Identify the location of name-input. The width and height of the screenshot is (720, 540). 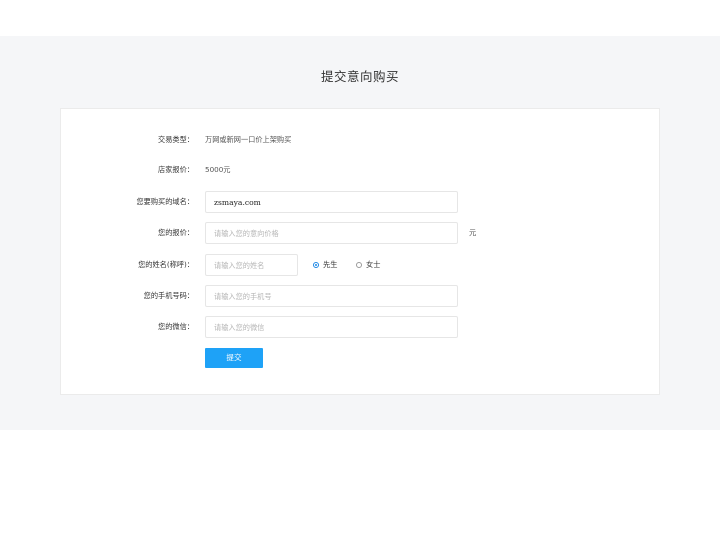
(251, 265).